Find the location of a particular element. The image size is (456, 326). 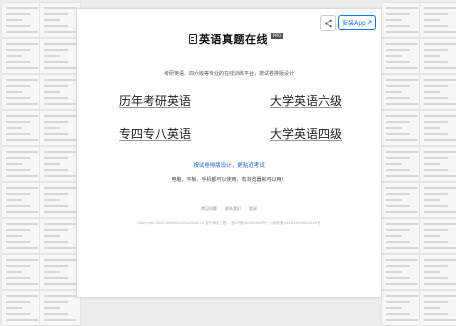

document-icon is located at coordinates (193, 39).